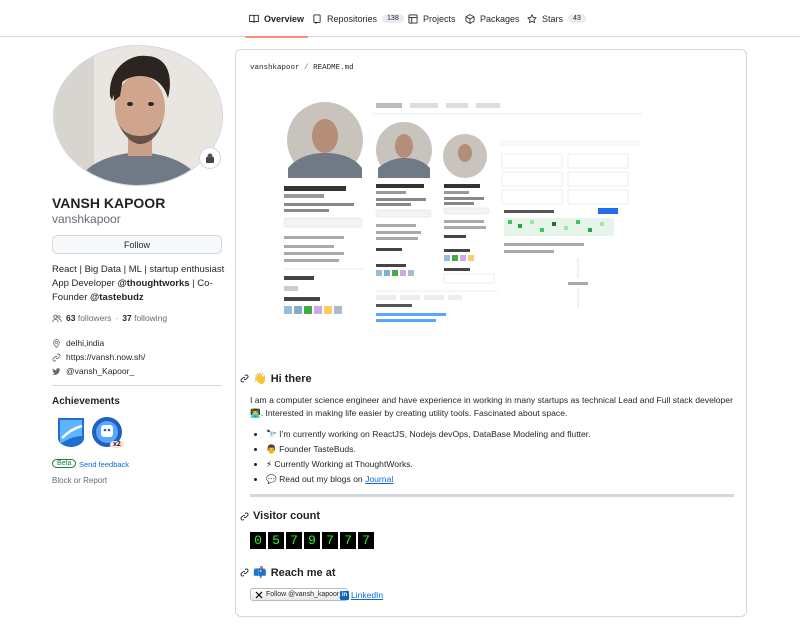 This screenshot has height=634, width=800. I want to click on heading-text: Reach me at, so click(303, 572).